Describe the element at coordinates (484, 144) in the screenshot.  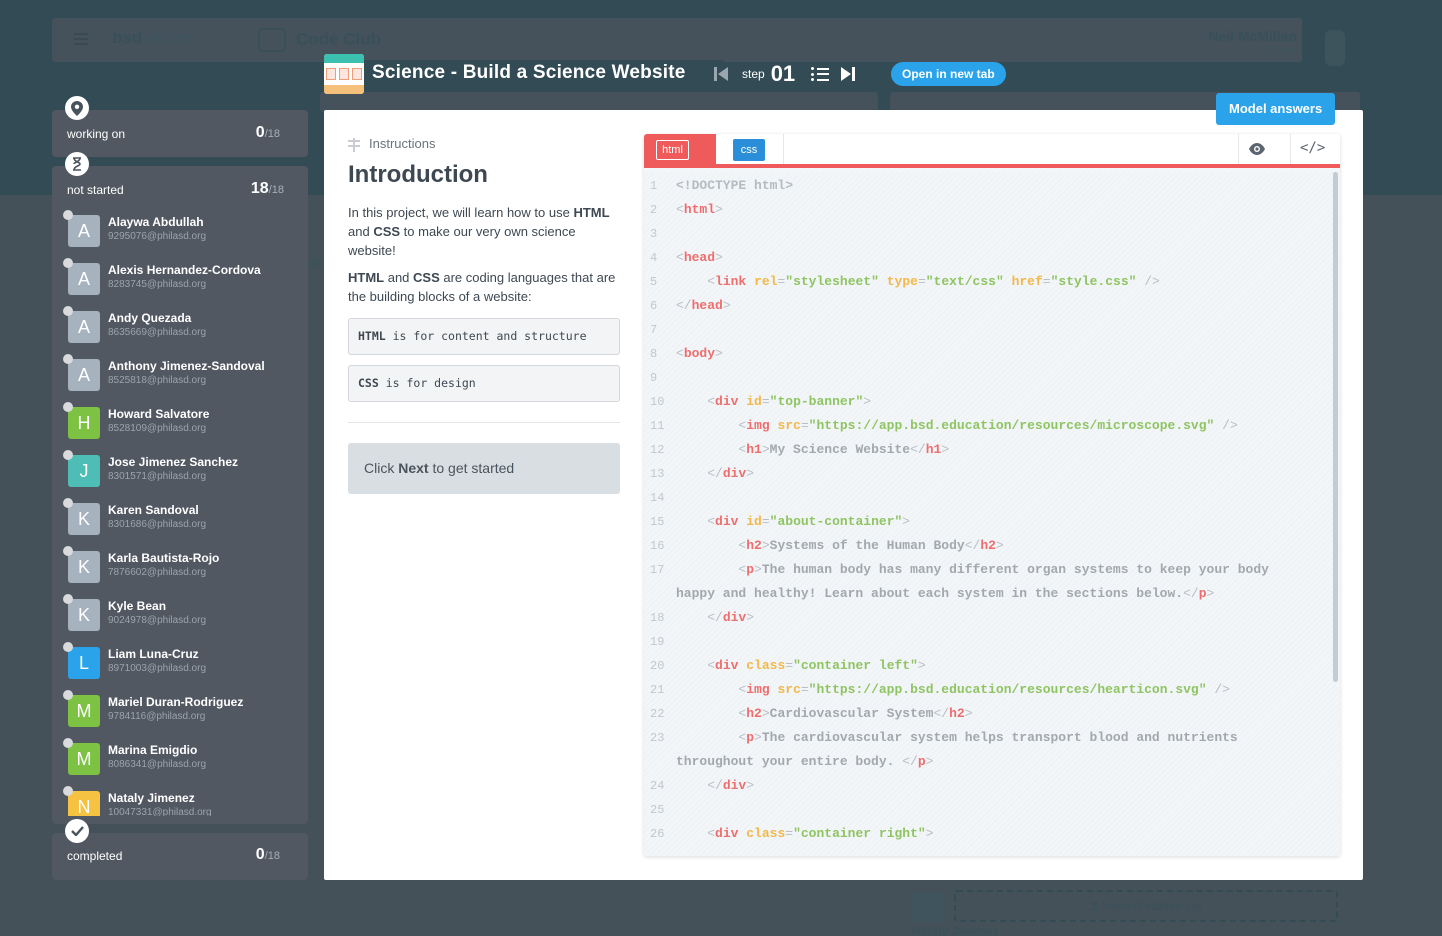
I see `instructions-header: Instructions` at that location.